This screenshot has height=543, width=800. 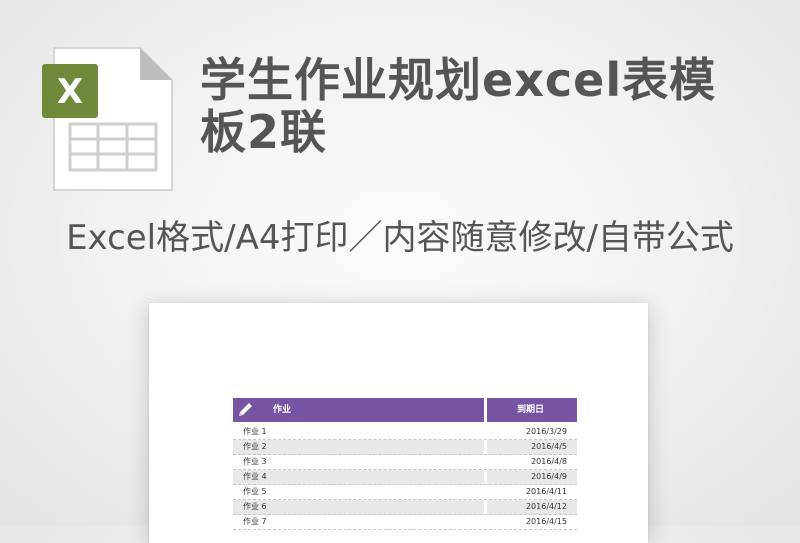 What do you see at coordinates (358, 410) in the screenshot?
I see `header-task-cell: 作业` at bounding box center [358, 410].